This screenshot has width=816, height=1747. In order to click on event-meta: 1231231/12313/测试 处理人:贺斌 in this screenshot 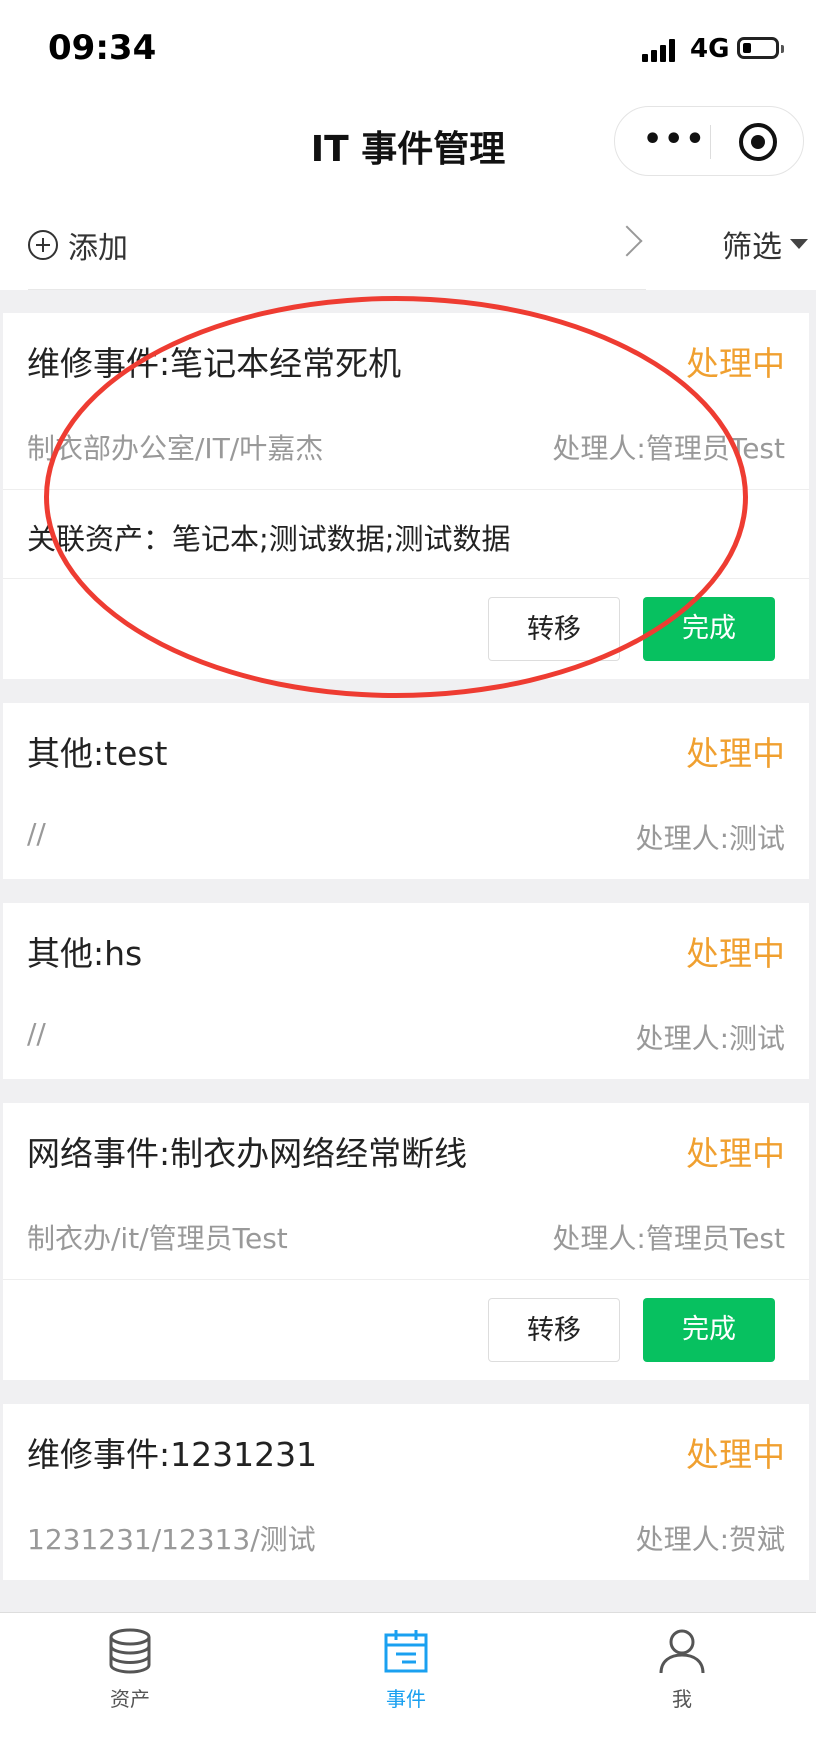, I will do `click(406, 1536)`.